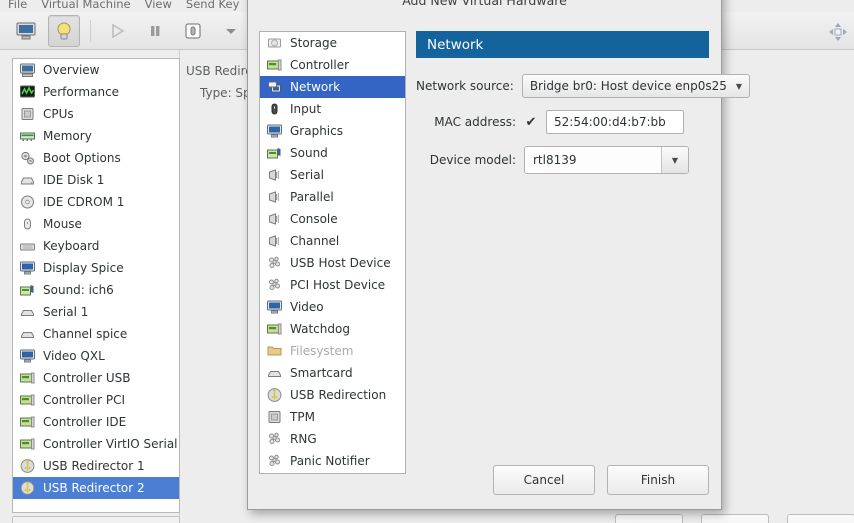 The height and width of the screenshot is (523, 854). What do you see at coordinates (27, 224) in the screenshot?
I see `mouse-icon` at bounding box center [27, 224].